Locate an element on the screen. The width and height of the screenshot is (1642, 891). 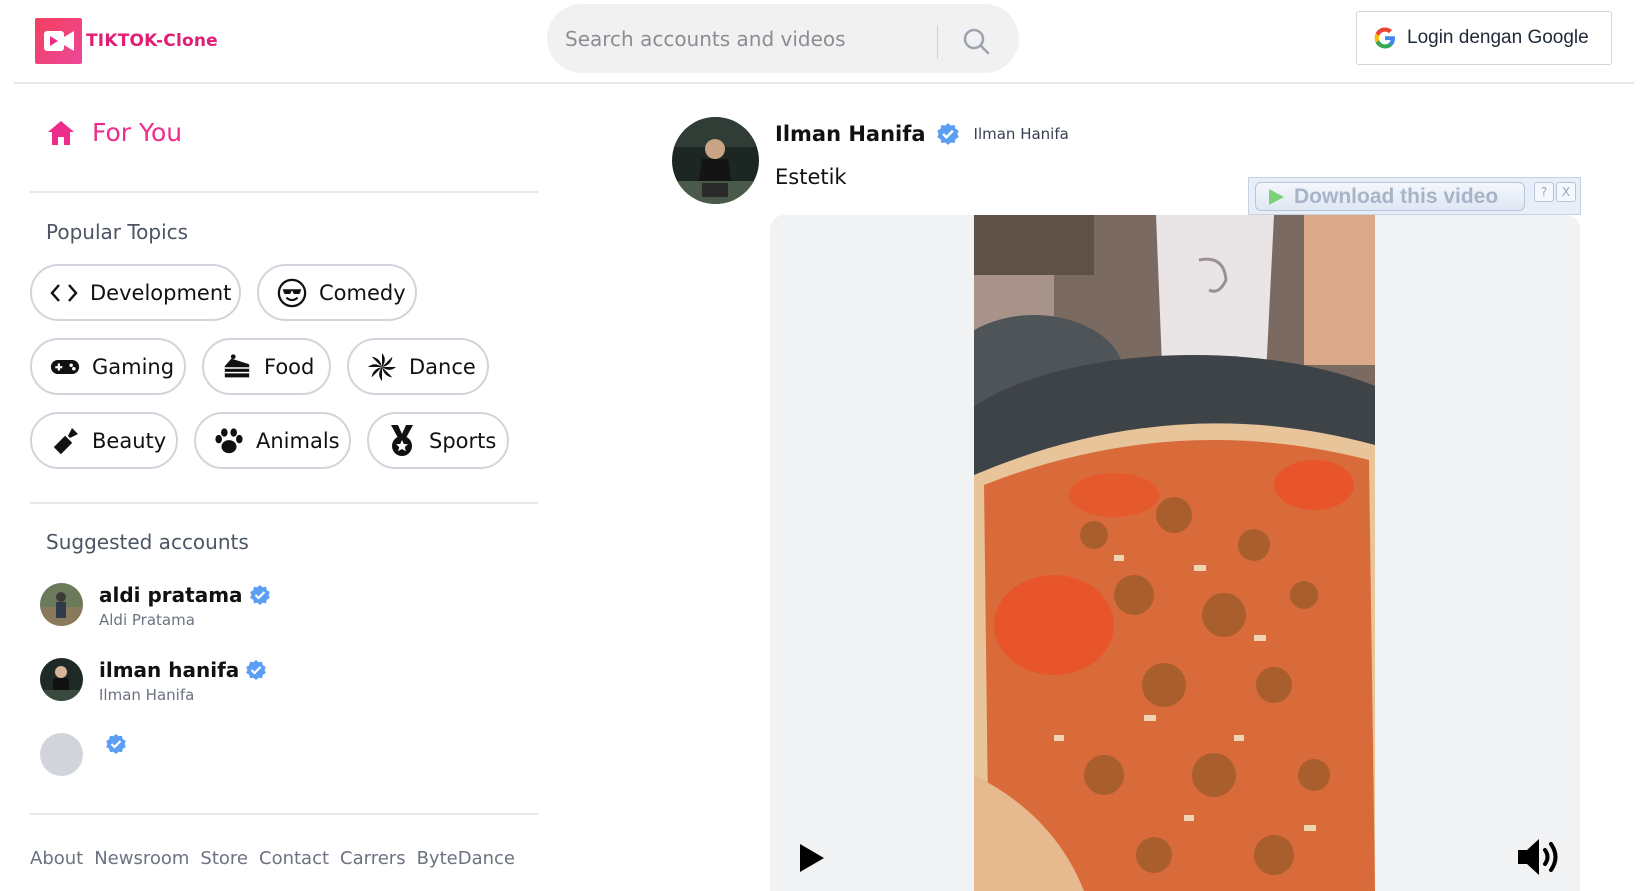
topic-label: Development is located at coordinates (161, 292).